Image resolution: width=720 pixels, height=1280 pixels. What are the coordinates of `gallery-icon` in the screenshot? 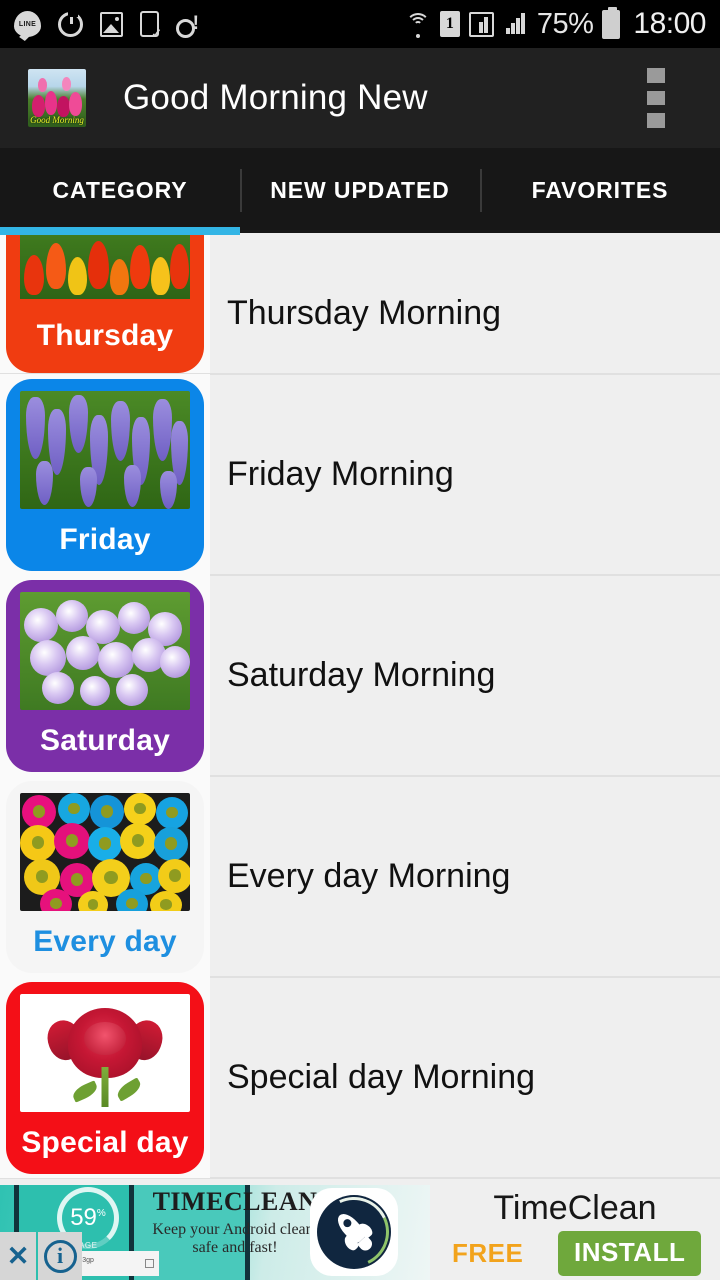 It's located at (111, 24).